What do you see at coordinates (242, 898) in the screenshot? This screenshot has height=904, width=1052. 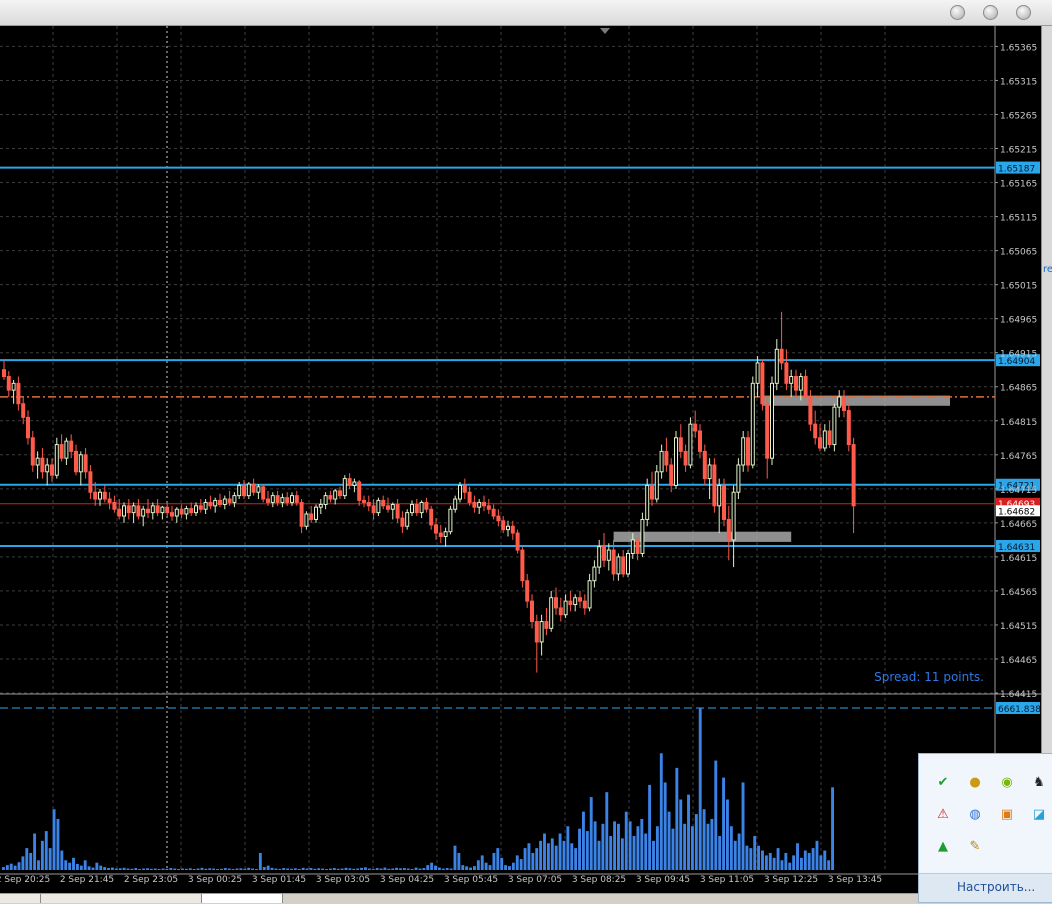 I see `chart-tab-active` at bounding box center [242, 898].